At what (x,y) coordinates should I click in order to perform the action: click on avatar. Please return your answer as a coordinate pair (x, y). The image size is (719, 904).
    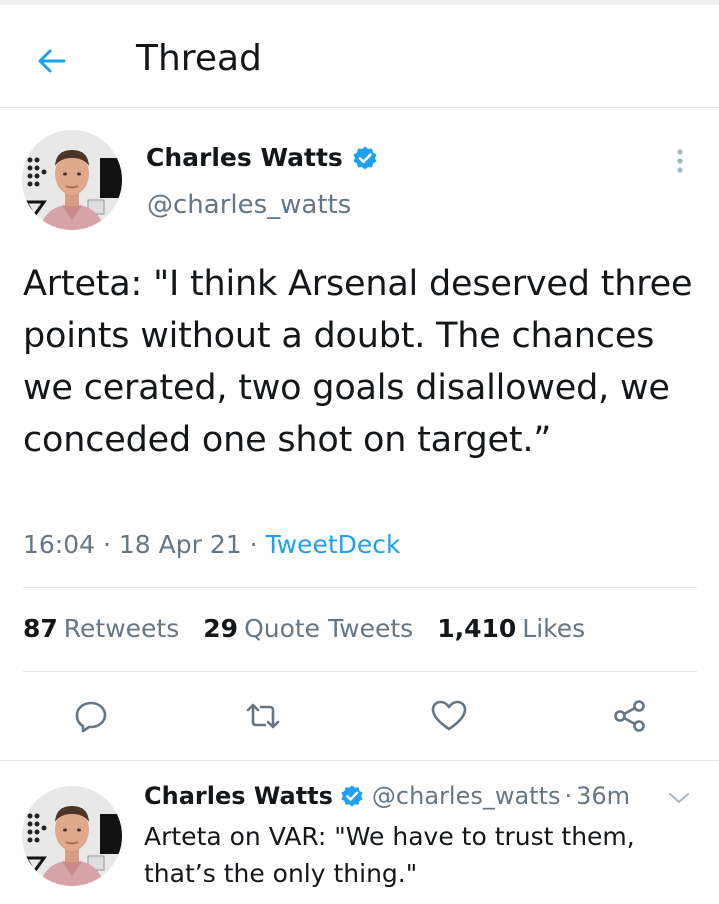
    Looking at the image, I should click on (72, 180).